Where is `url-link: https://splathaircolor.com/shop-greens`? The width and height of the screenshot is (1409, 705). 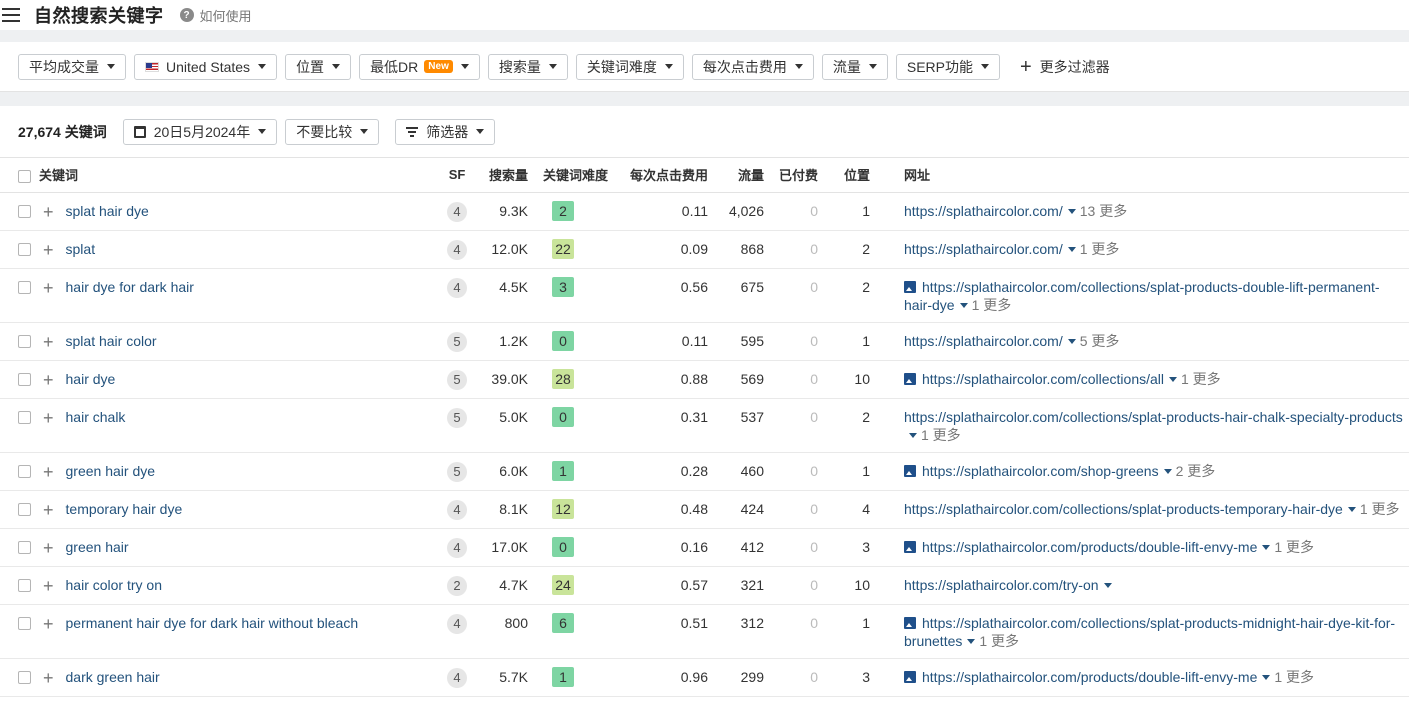 url-link: https://splathaircolor.com/shop-greens is located at coordinates (1040, 471).